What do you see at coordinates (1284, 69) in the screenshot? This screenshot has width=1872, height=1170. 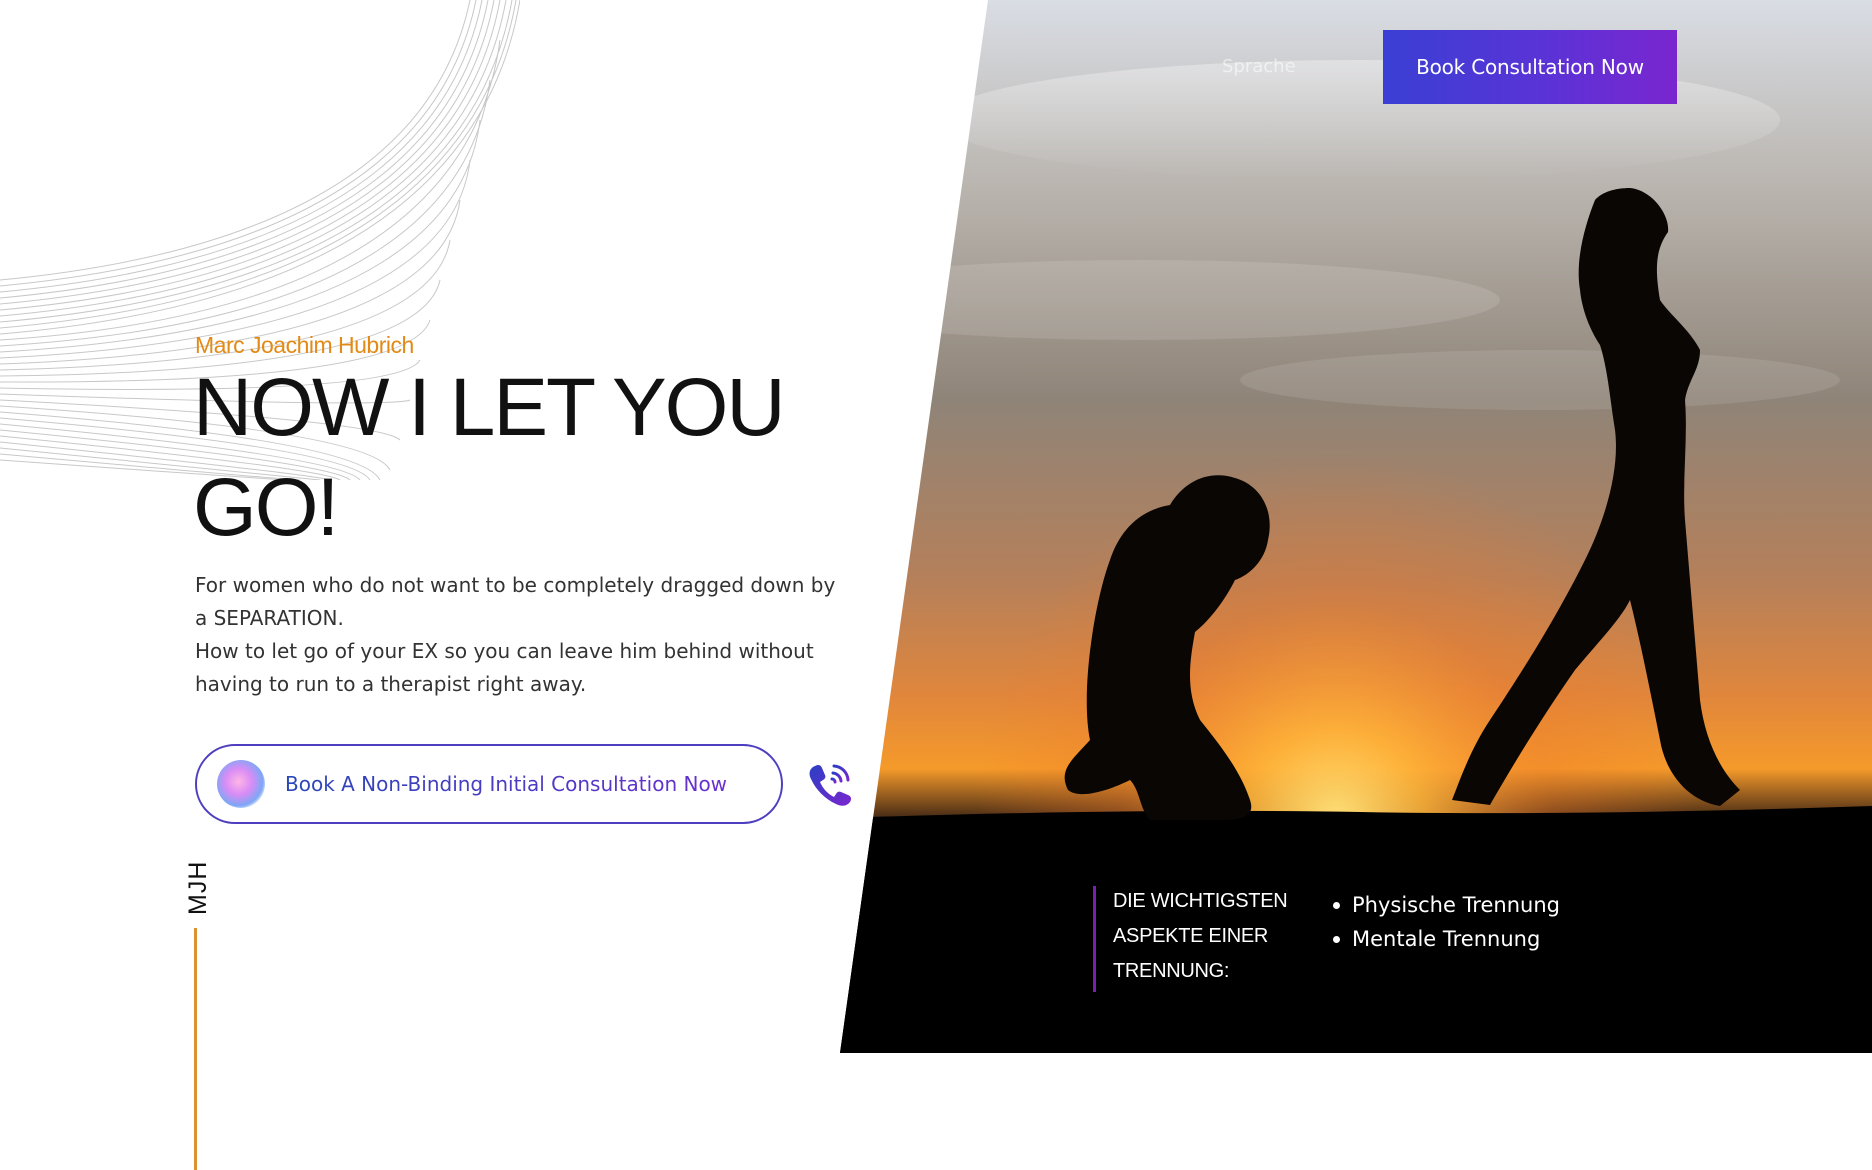 I see `nav-link-language: Sprache` at bounding box center [1284, 69].